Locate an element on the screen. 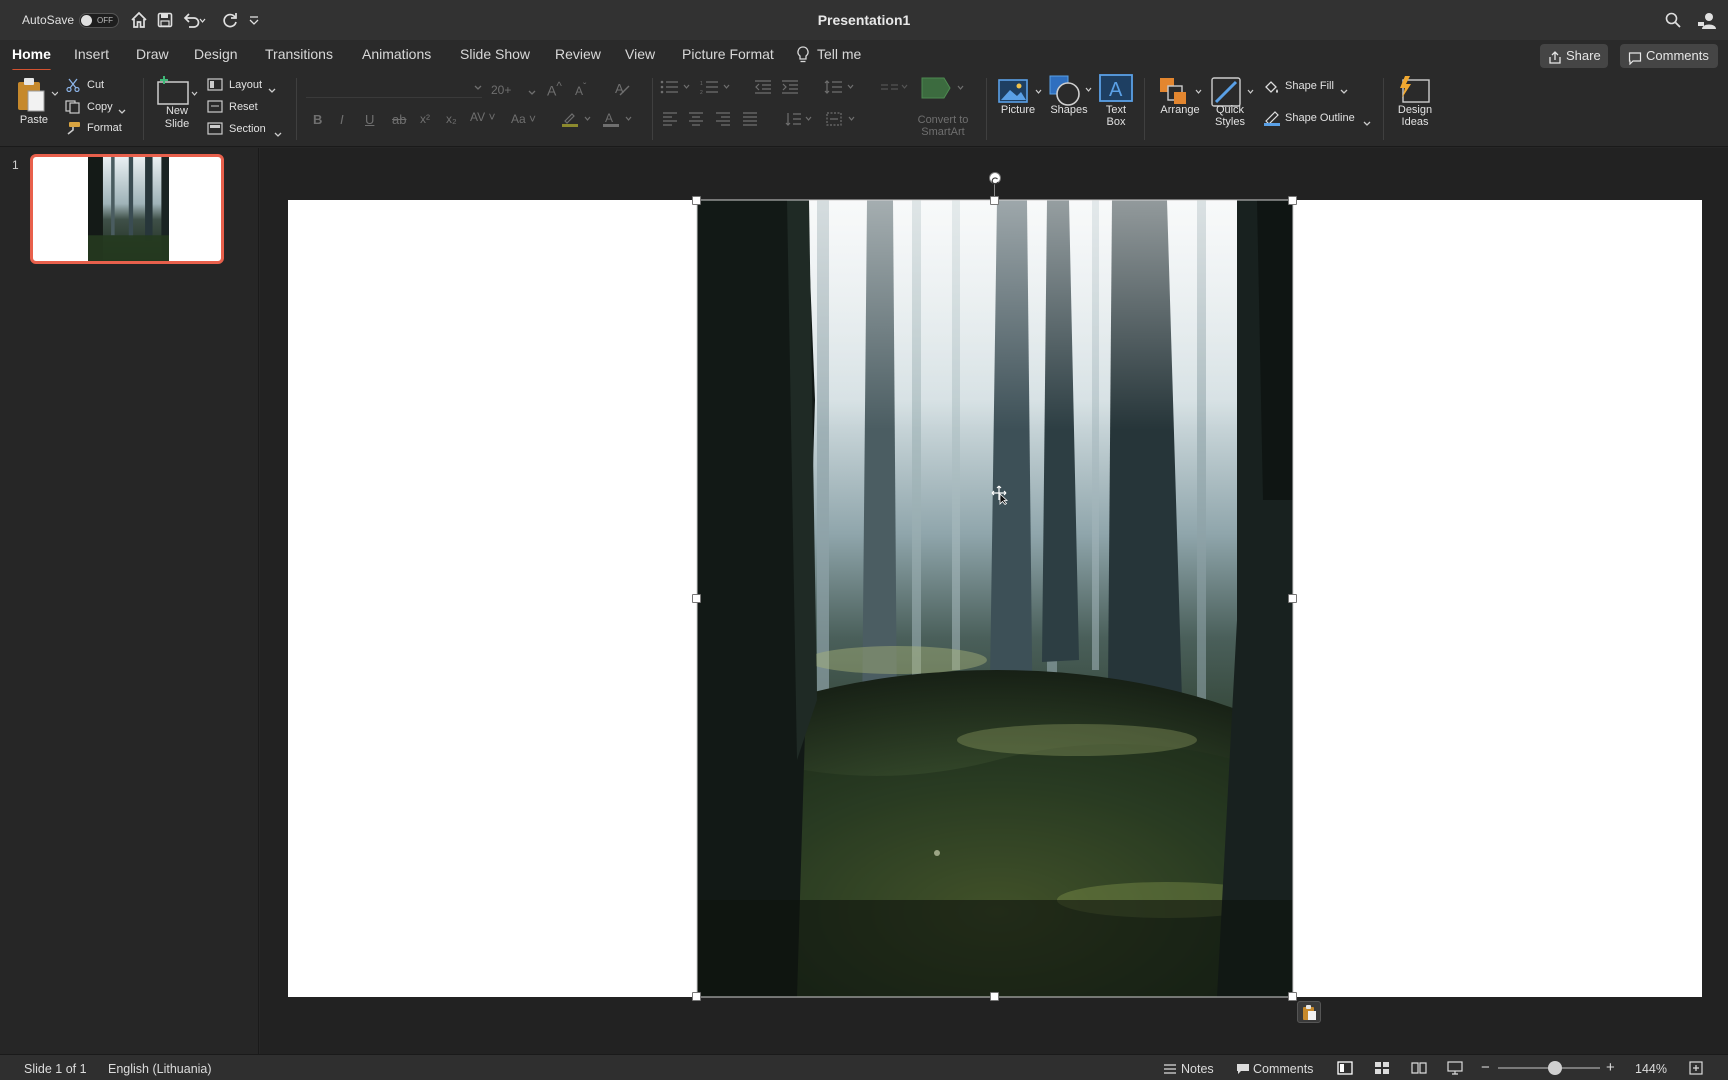  shape-outline-icon is located at coordinates (1272, 120).